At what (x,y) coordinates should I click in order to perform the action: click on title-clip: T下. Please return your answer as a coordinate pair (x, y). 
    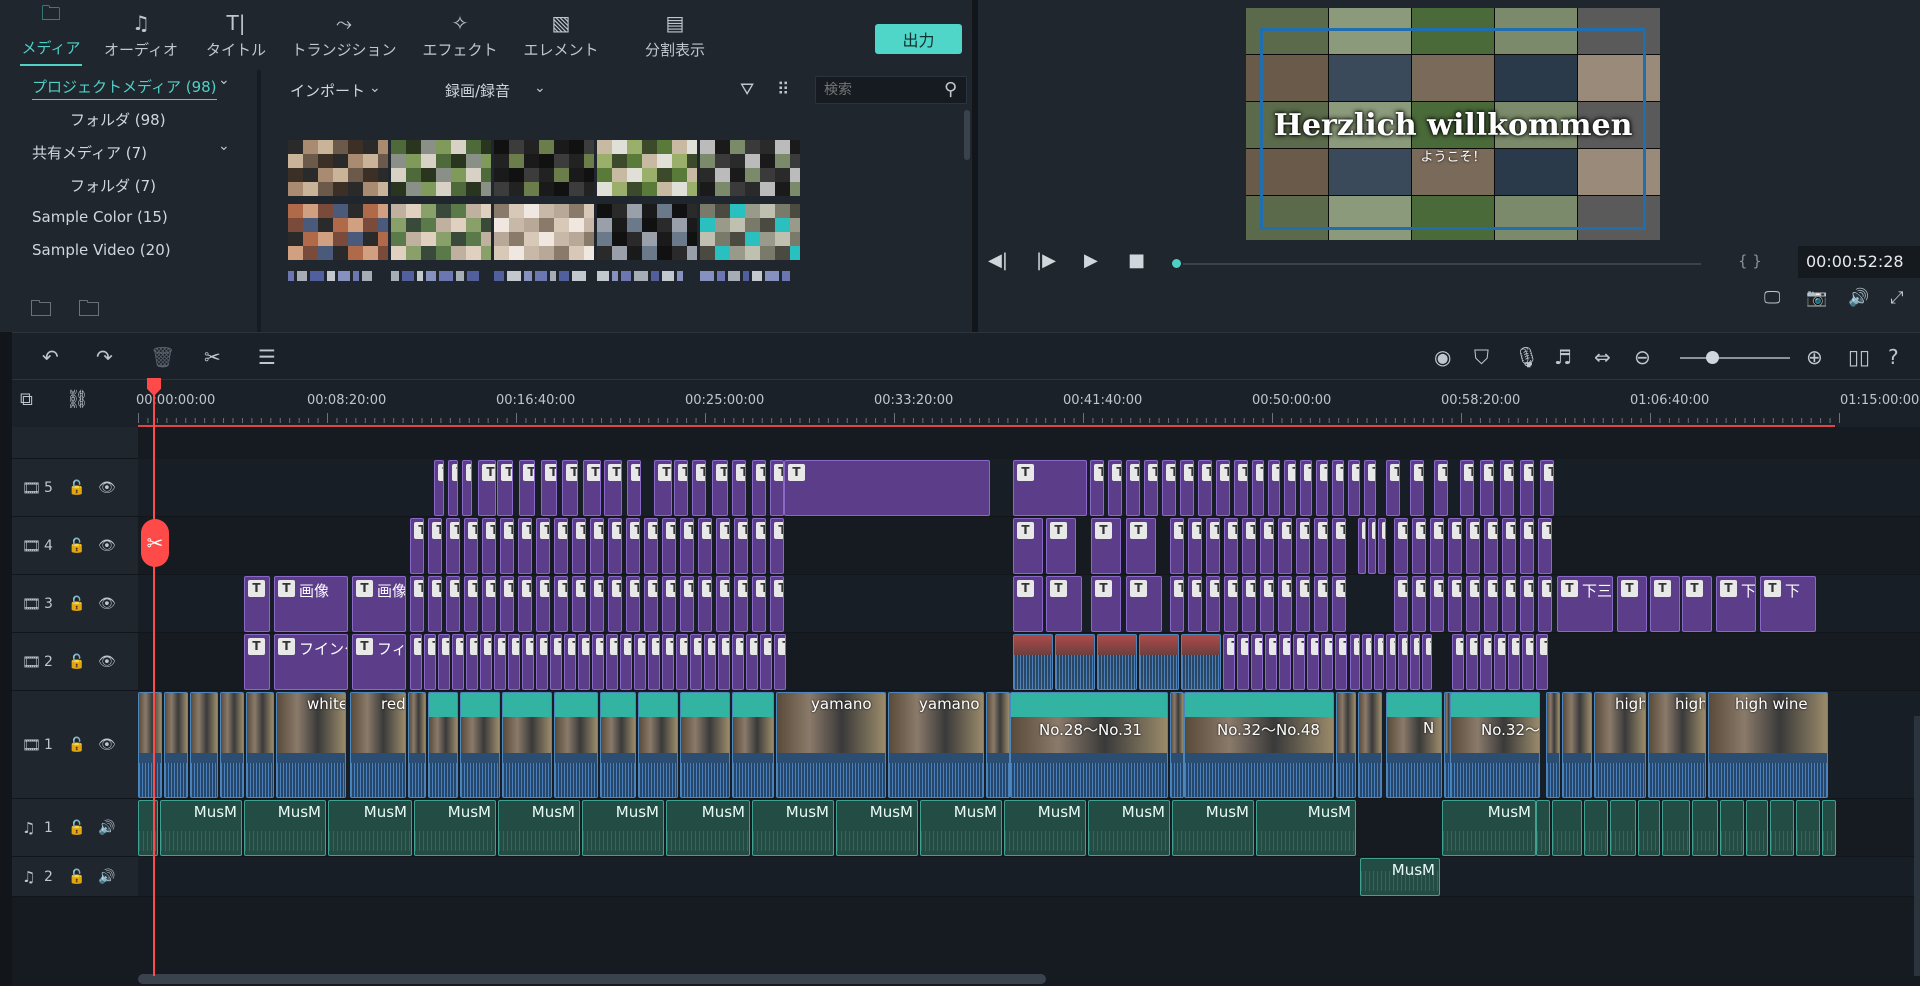
    Looking at the image, I should click on (1788, 604).